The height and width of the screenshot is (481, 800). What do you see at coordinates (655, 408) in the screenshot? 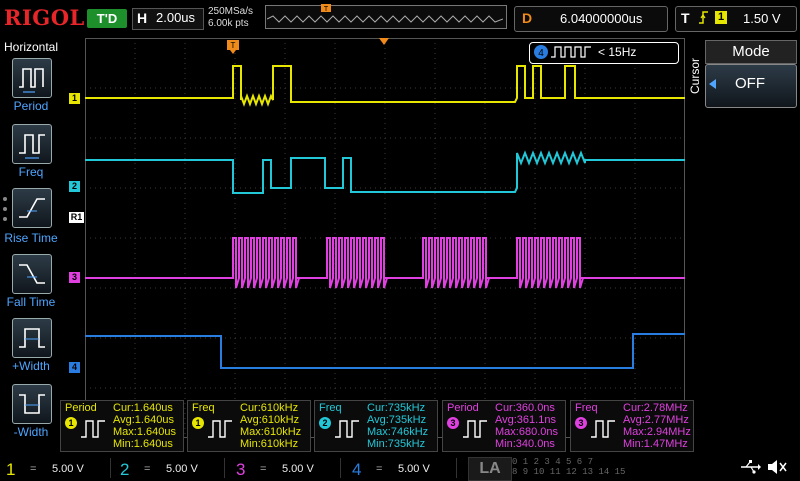
I see `measurement-cur: Cur:2.78MHz` at bounding box center [655, 408].